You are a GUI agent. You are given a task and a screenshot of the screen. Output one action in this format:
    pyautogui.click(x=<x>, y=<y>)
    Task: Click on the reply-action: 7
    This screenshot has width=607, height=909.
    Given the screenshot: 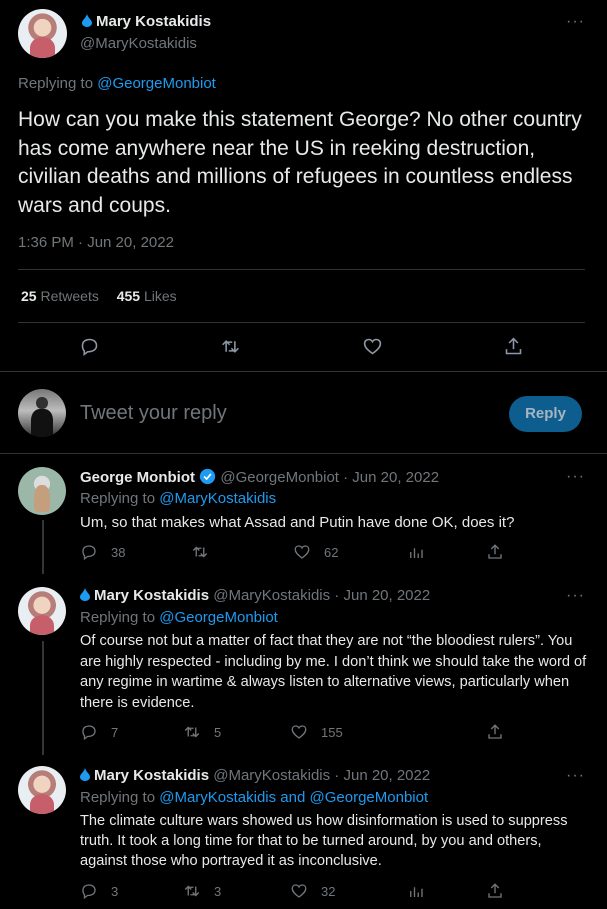 What is the action you would take?
    pyautogui.click(x=99, y=732)
    